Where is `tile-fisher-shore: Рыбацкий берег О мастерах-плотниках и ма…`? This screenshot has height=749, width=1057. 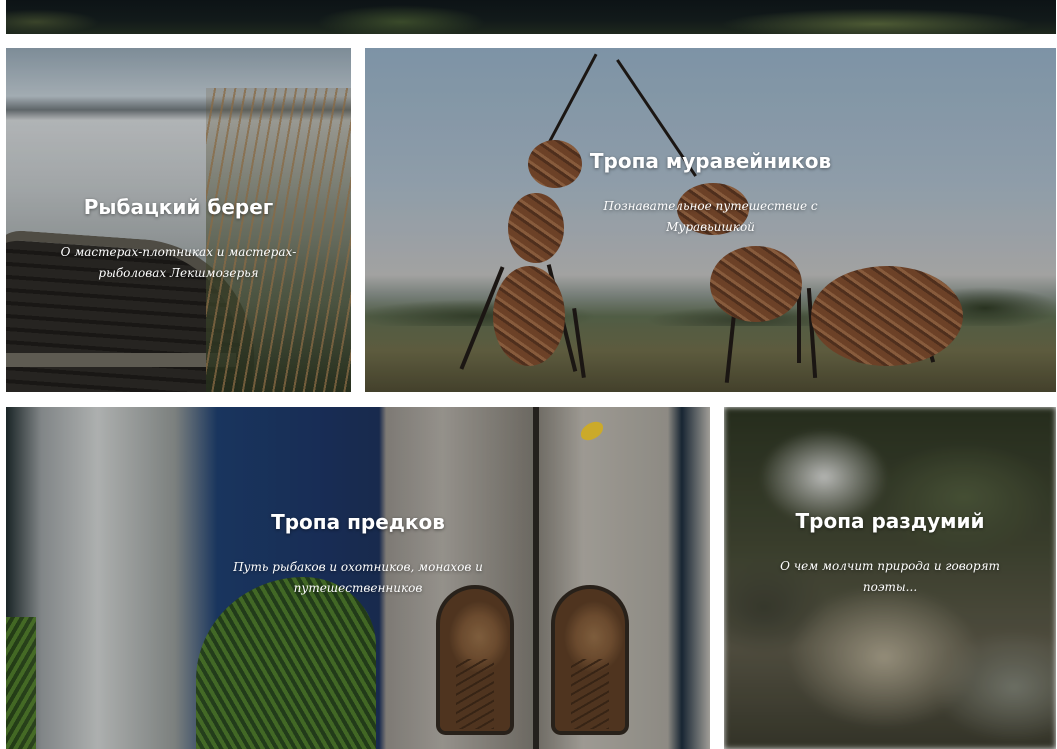
tile-fisher-shore: Рыбацкий берег О мастерах-плотниках и ма… is located at coordinates (178, 220).